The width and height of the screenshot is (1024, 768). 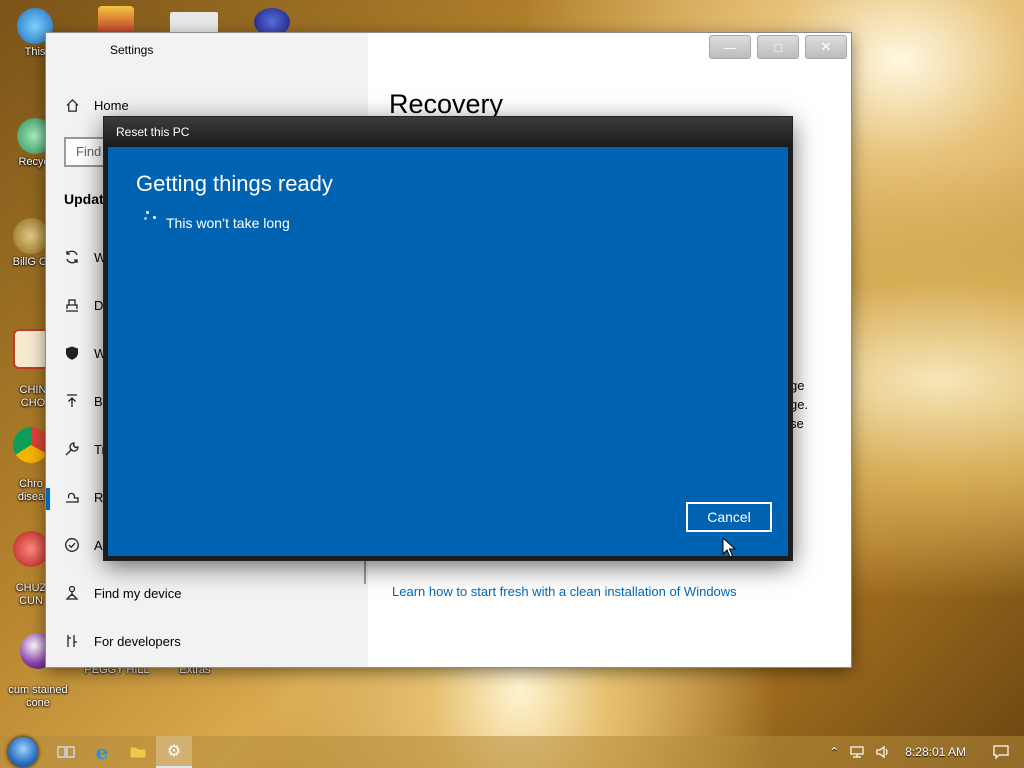 I want to click on cancel-button-label: Cancel, so click(x=729, y=517).